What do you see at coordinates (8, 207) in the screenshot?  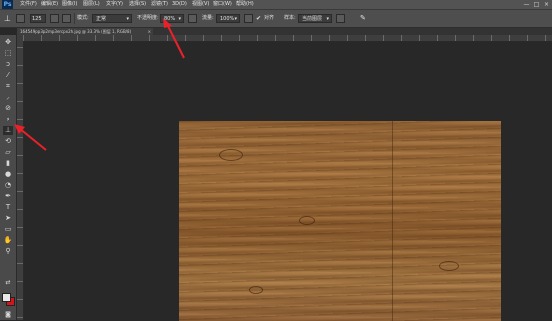 I see `type-tool-icon: T` at bounding box center [8, 207].